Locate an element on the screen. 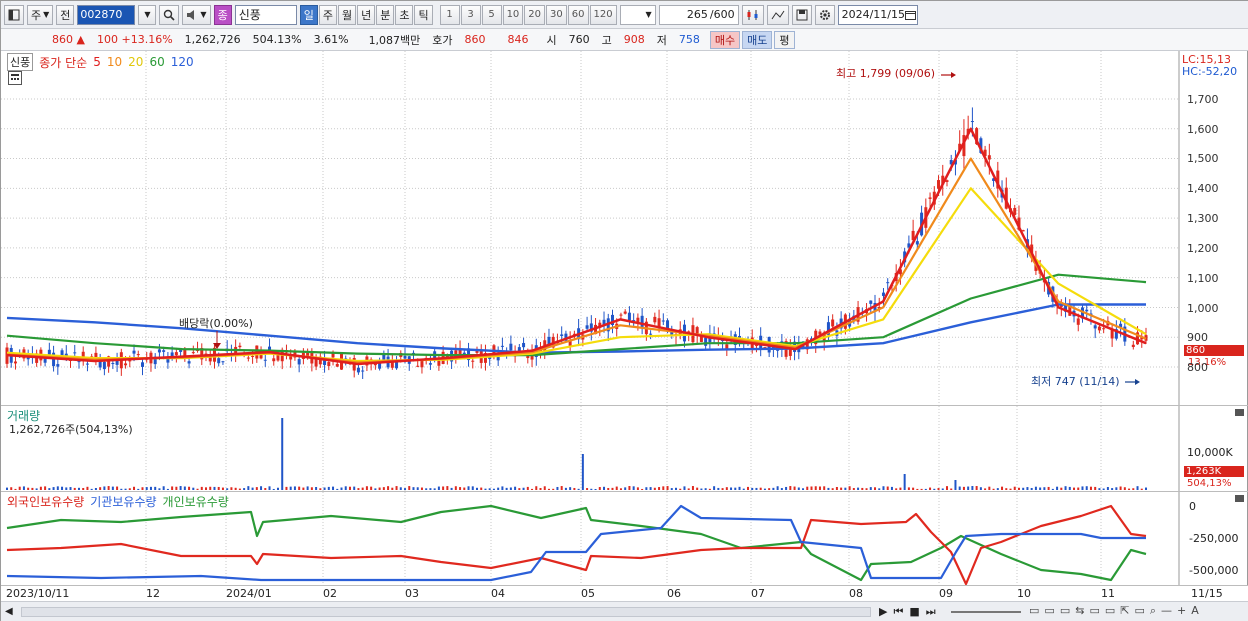  tab-period-month: 월 is located at coordinates (347, 14).